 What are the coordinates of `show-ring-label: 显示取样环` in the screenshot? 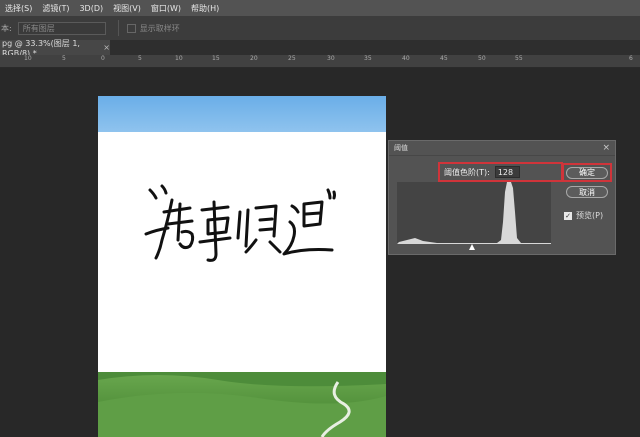 It's located at (159, 28).